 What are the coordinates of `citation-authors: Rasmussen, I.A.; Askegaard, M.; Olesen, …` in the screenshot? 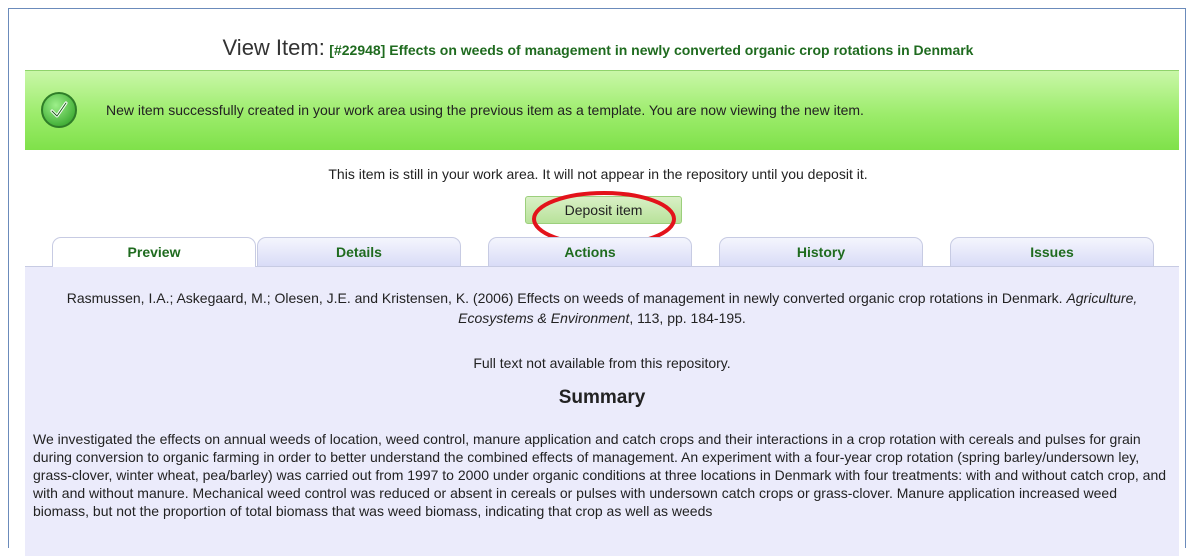 It's located at (564, 298).